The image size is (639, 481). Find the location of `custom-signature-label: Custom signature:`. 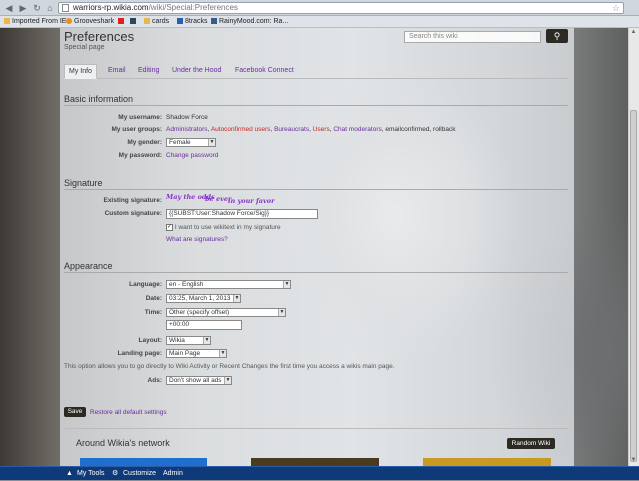

custom-signature-label: Custom signature: is located at coordinates (133, 213).